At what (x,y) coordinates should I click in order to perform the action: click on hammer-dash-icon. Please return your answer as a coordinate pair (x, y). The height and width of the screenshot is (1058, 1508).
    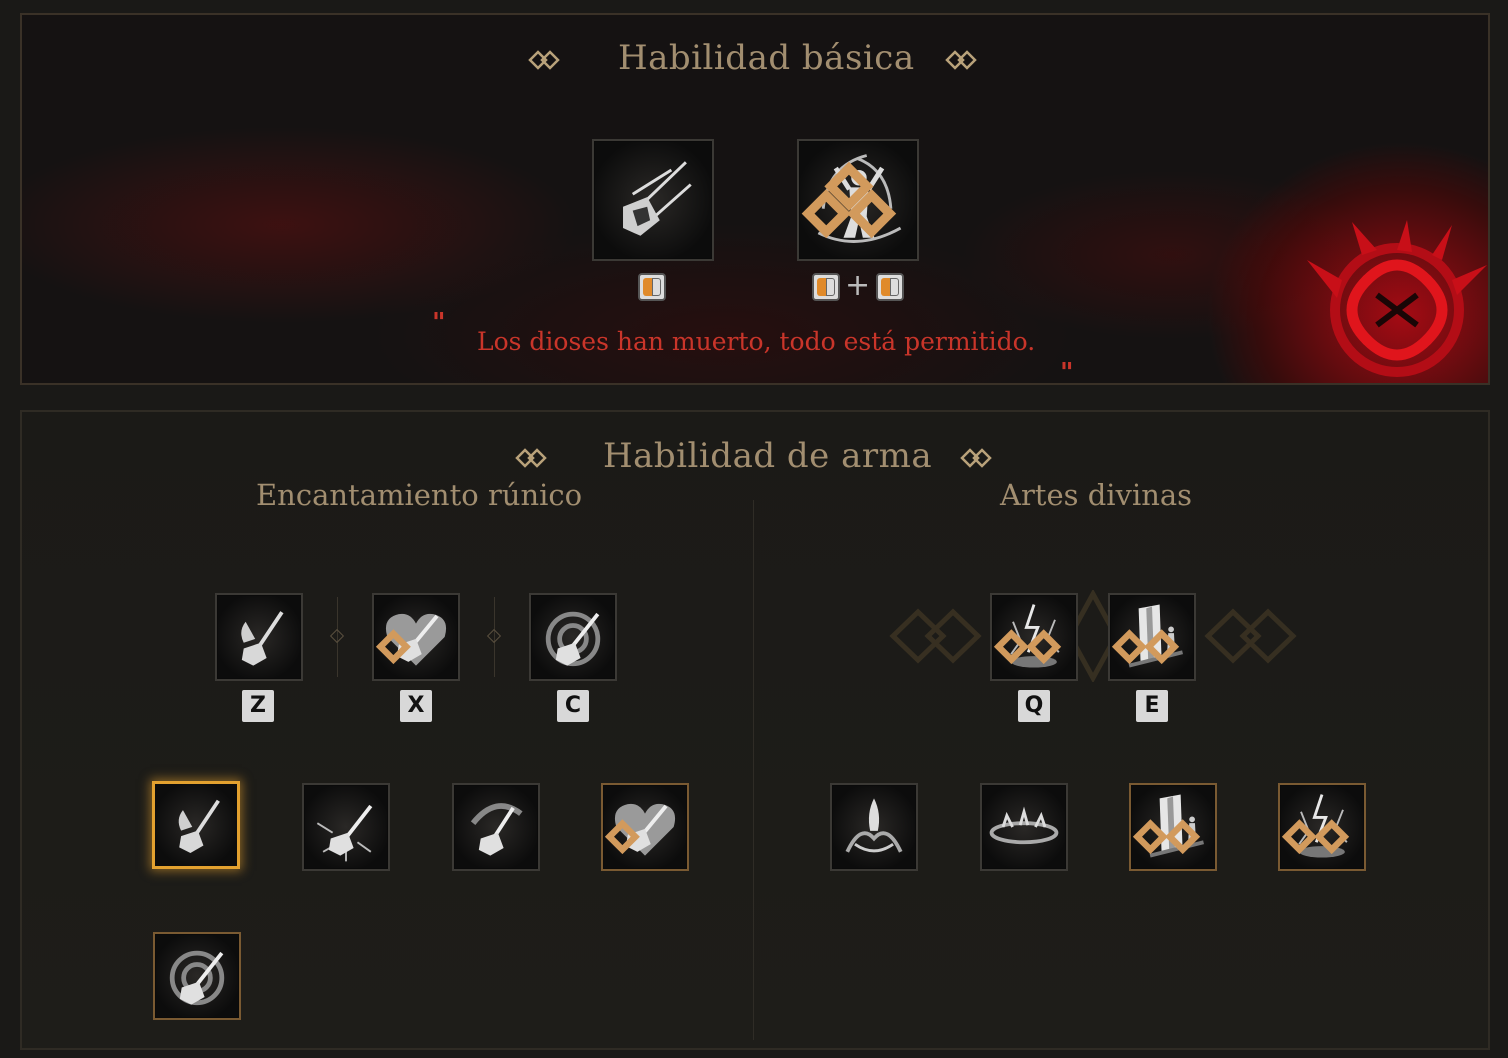
    Looking at the image, I should click on (657, 198).